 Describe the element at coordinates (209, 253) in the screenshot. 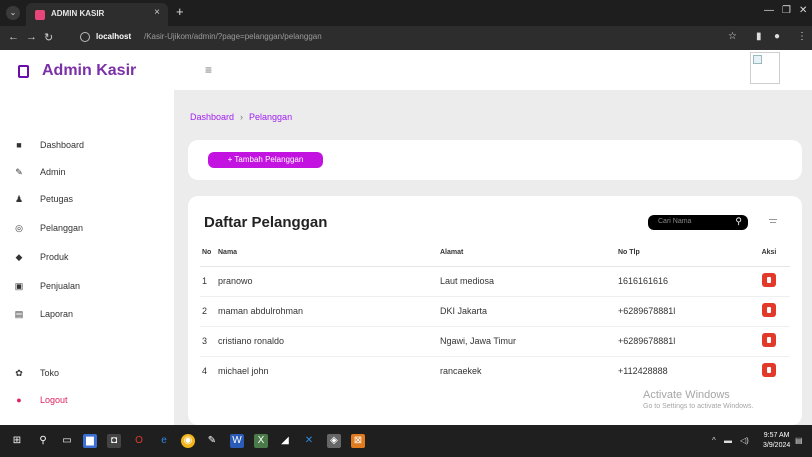

I see `column-header-no: No` at that location.